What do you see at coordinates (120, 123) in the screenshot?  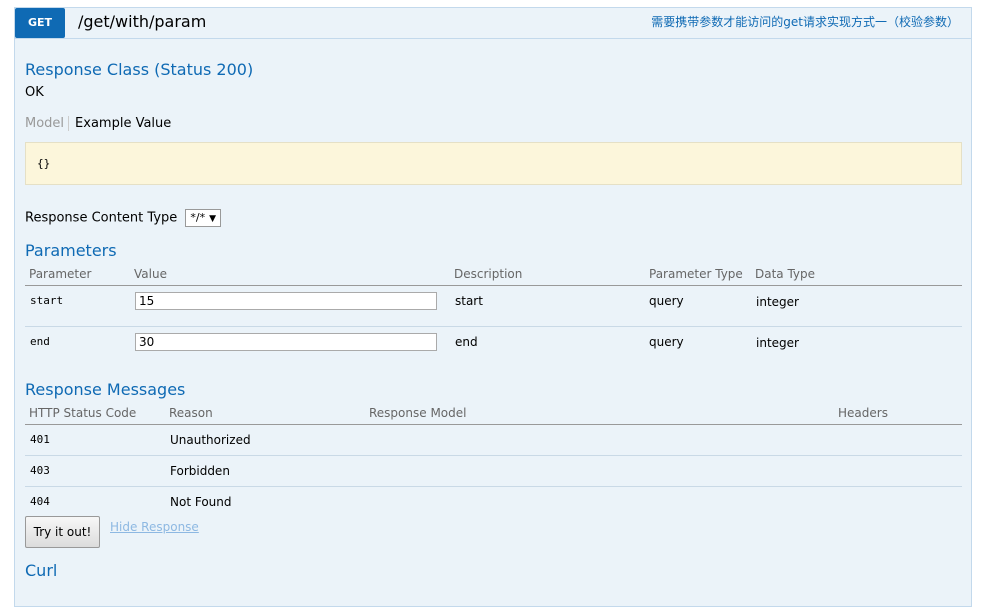 I see `tab-example-value: Example Value` at bounding box center [120, 123].